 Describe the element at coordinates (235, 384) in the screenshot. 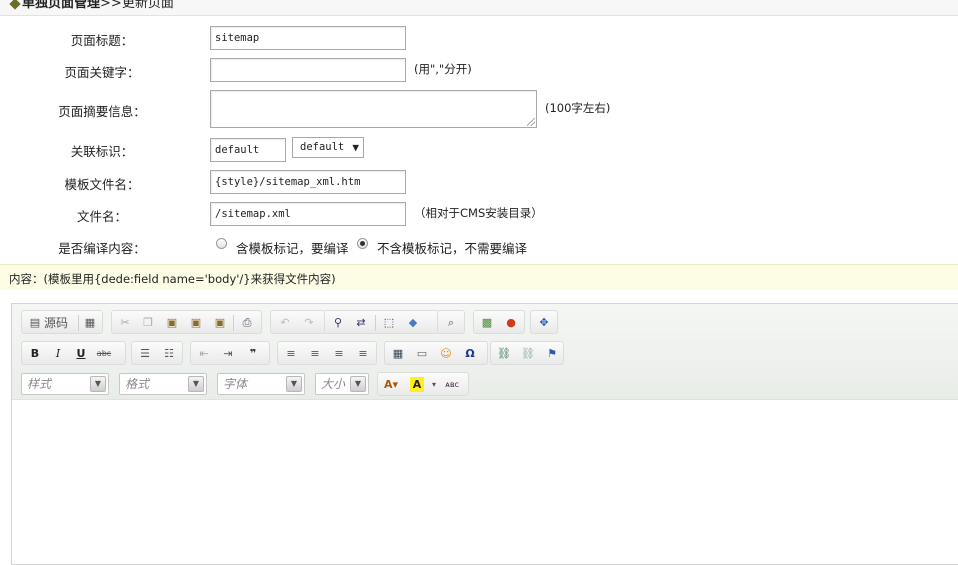

I see `font-combo-label: 字体` at that location.